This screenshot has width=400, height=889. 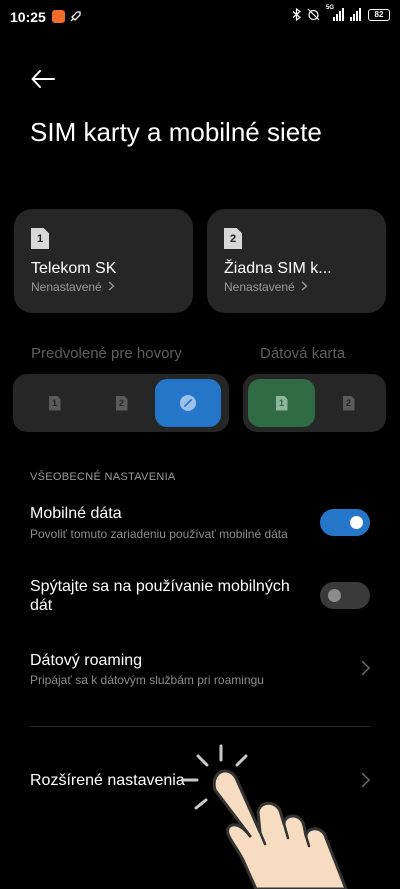 What do you see at coordinates (160, 586) in the screenshot?
I see `ask-before-data-title-line1: Spýtajte sa na používanie mobilných` at bounding box center [160, 586].